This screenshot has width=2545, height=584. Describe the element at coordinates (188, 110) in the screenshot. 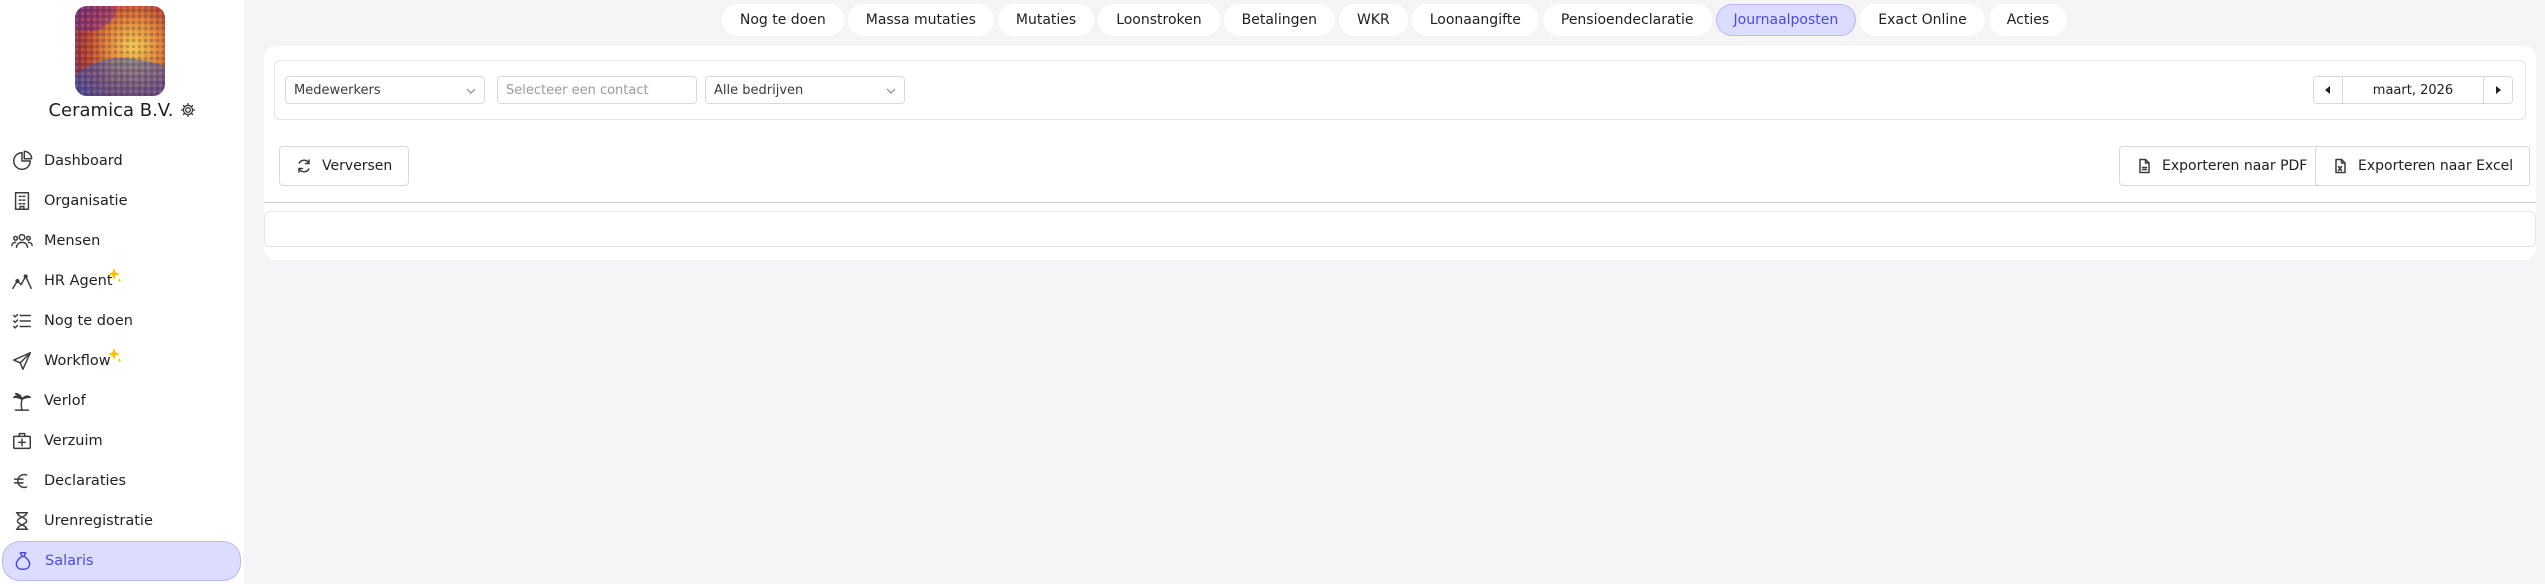

I see `gear-icon` at that location.